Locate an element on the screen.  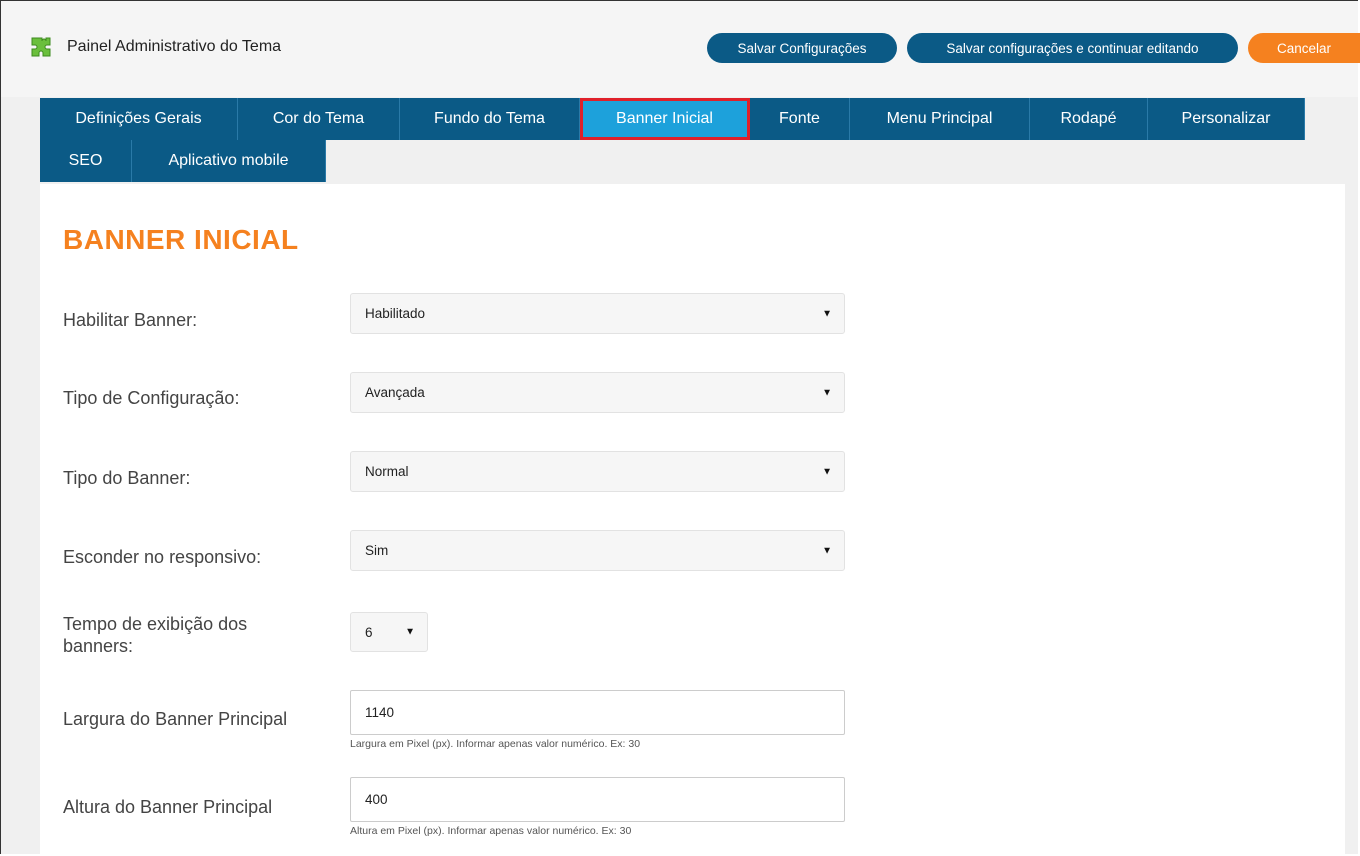
esconder-responsivo-select: Sim ▼ is located at coordinates (597, 550).